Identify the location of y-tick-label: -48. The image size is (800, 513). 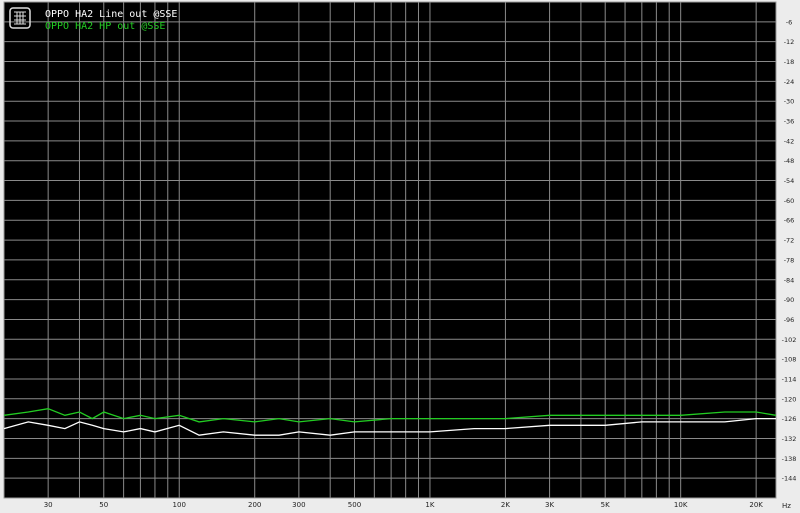
(789, 161).